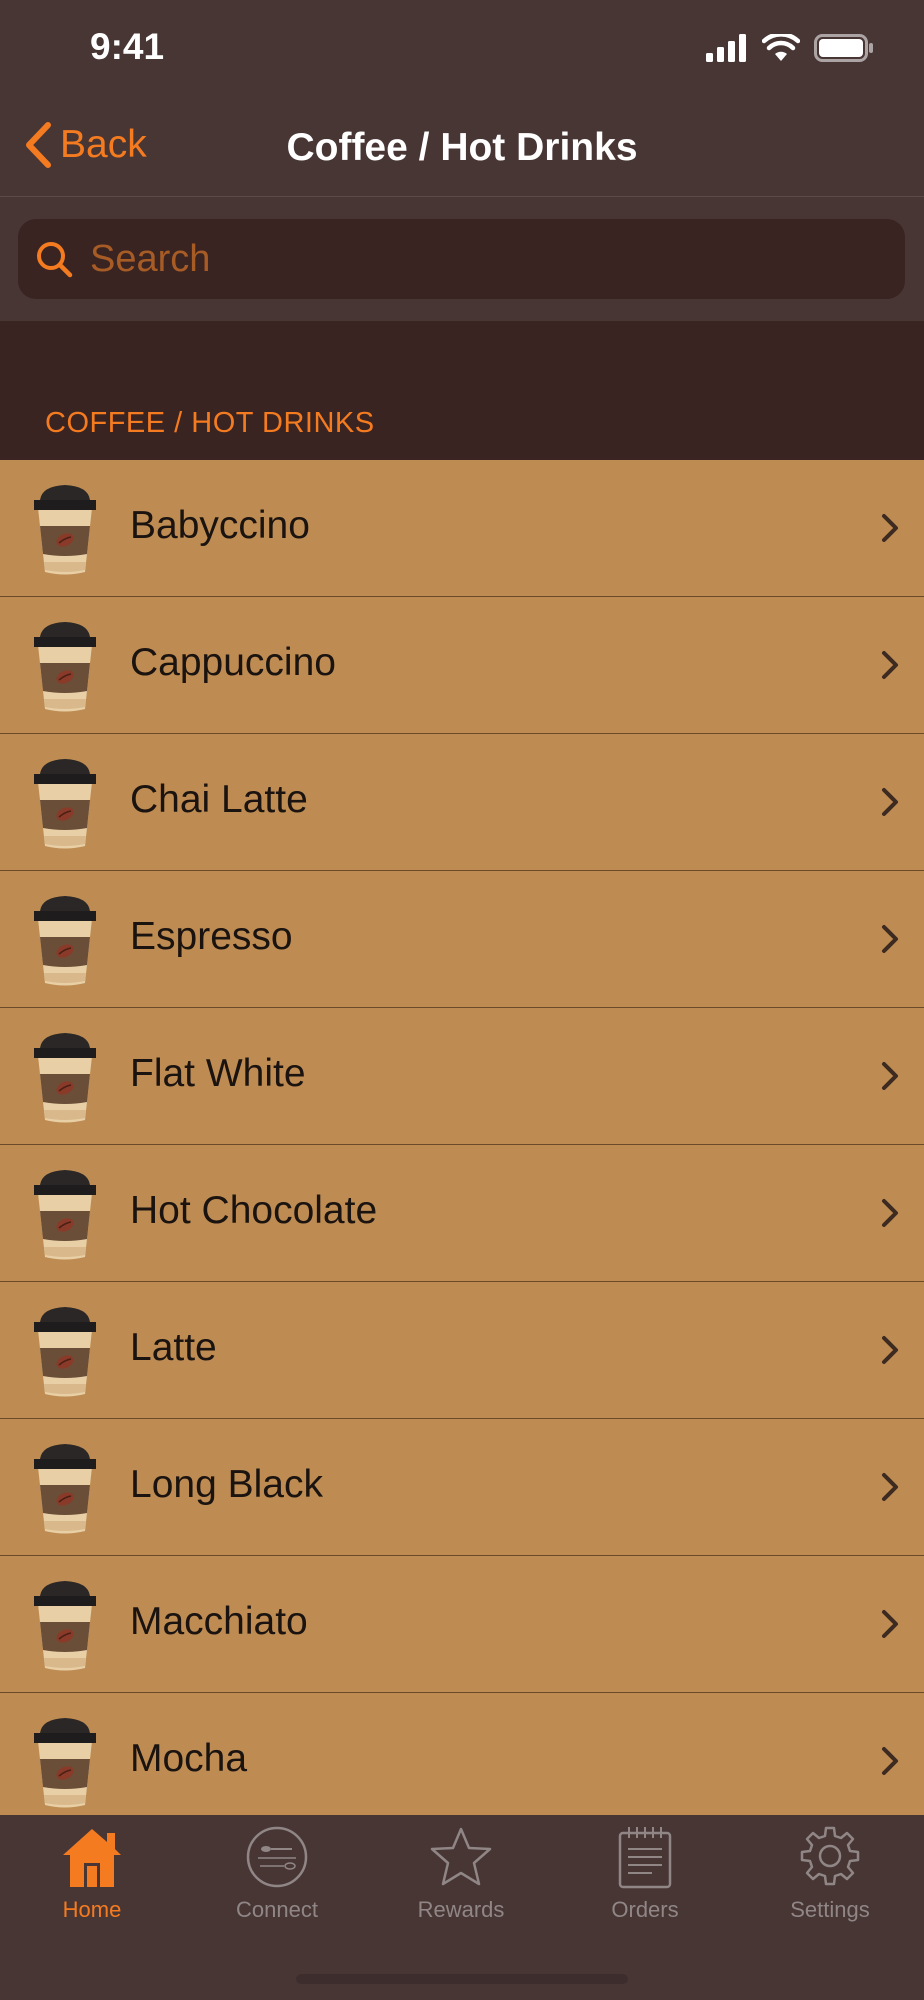 Image resolution: width=924 pixels, height=2000 pixels. I want to click on section-header-label: COFFEE / HOT DRINKS, so click(210, 423).